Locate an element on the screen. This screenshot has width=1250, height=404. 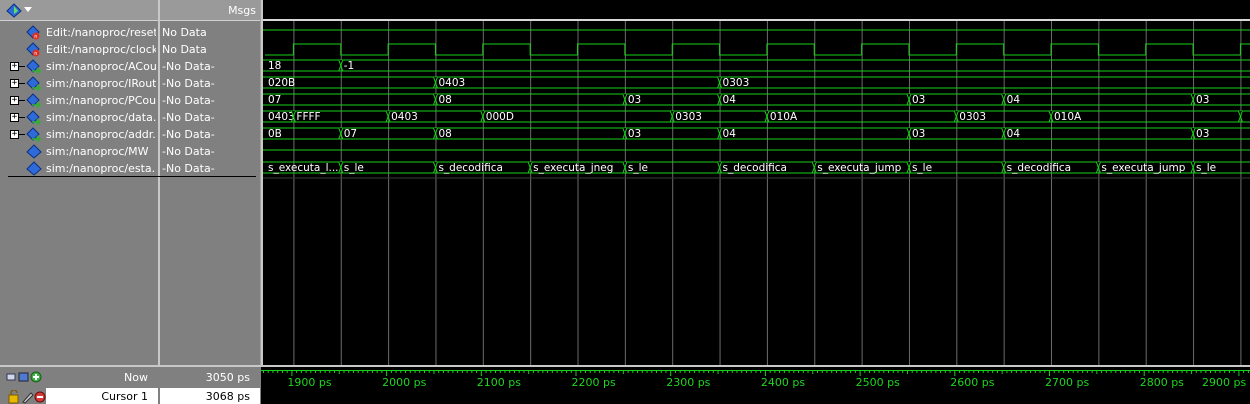
signal-name: Edit:/nanoproc/reset is located at coordinates (101, 32).